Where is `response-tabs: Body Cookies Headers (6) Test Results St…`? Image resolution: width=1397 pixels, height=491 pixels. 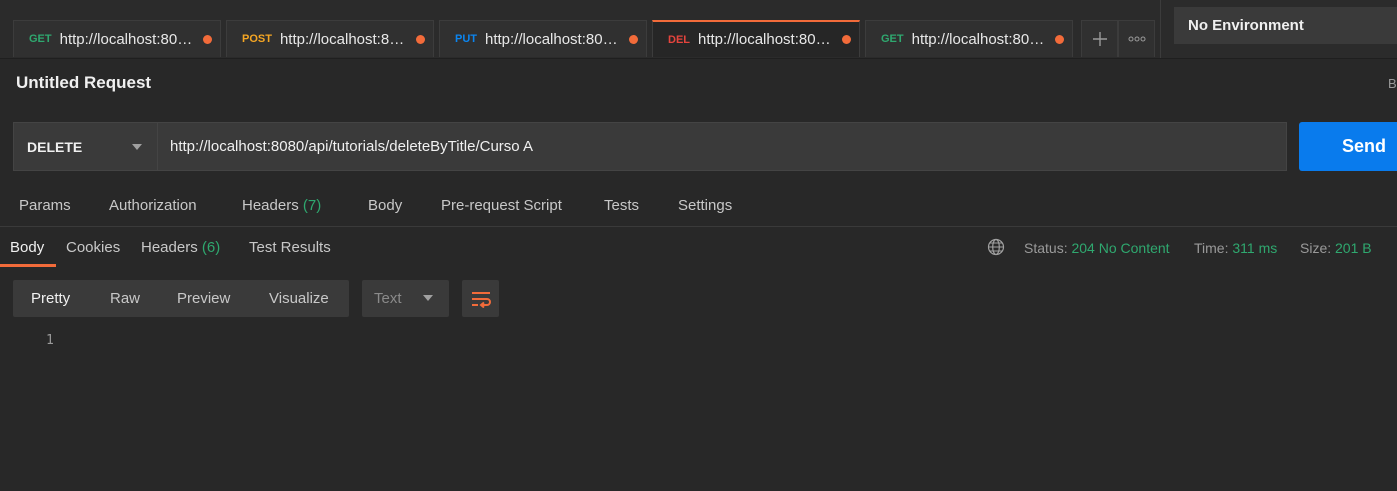 response-tabs: Body Cookies Headers (6) Test Results St… is located at coordinates (698, 248).